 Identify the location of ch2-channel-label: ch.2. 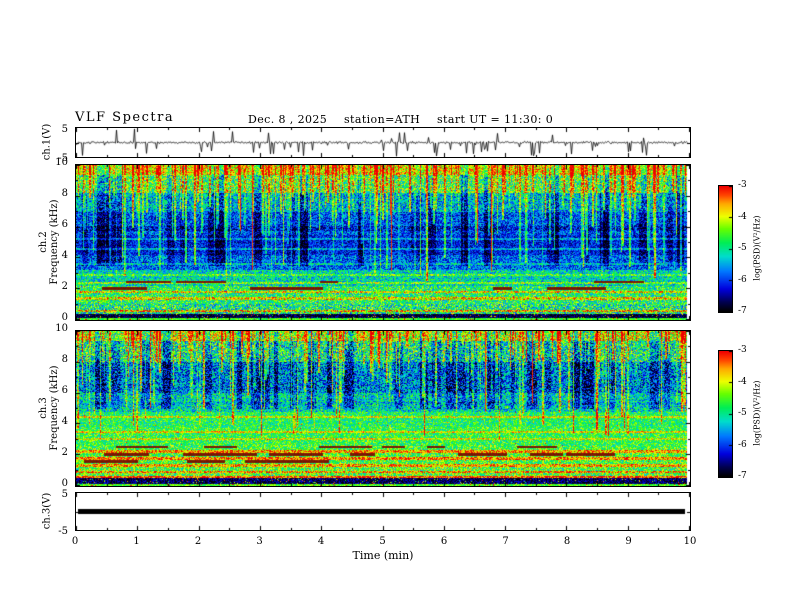
(43, 242).